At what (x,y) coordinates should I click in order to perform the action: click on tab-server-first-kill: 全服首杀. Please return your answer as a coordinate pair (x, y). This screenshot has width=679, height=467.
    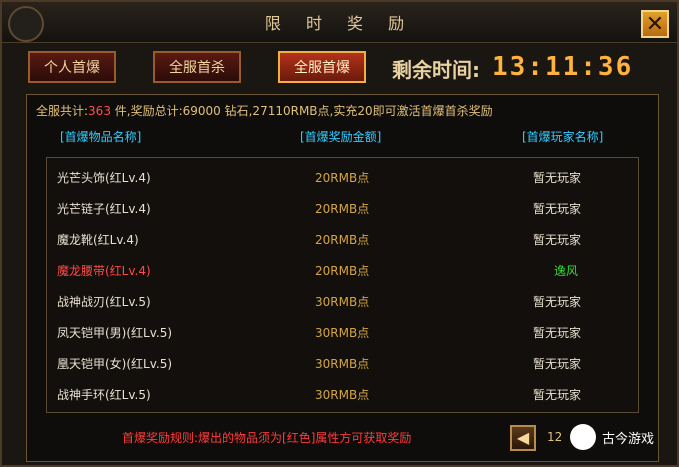
    Looking at the image, I should click on (197, 67).